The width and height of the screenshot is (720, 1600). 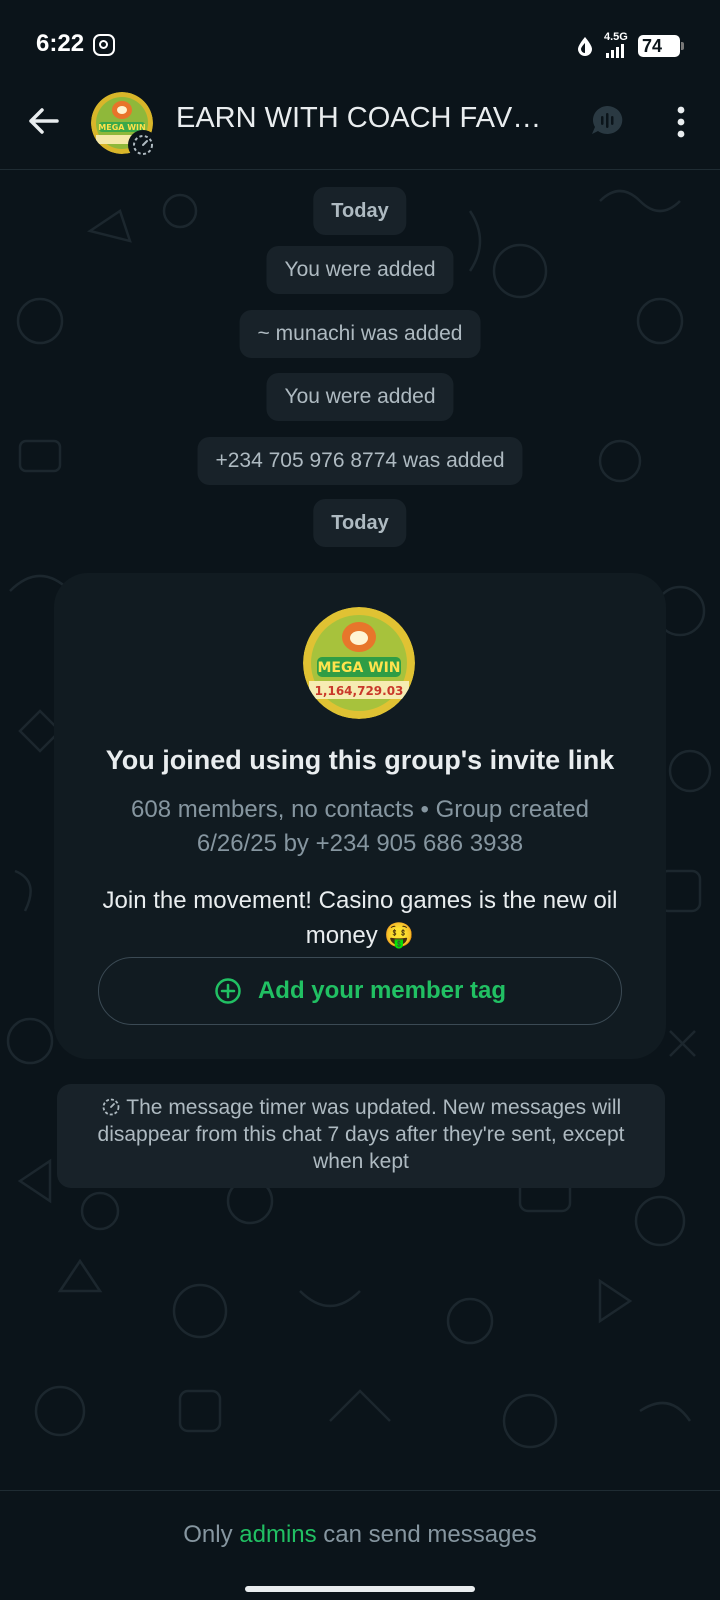 What do you see at coordinates (681, 122) in the screenshot?
I see `more-options-icon` at bounding box center [681, 122].